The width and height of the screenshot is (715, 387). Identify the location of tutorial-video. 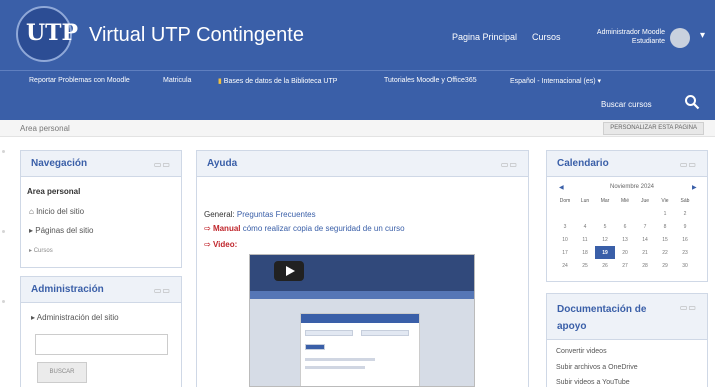
(362, 320).